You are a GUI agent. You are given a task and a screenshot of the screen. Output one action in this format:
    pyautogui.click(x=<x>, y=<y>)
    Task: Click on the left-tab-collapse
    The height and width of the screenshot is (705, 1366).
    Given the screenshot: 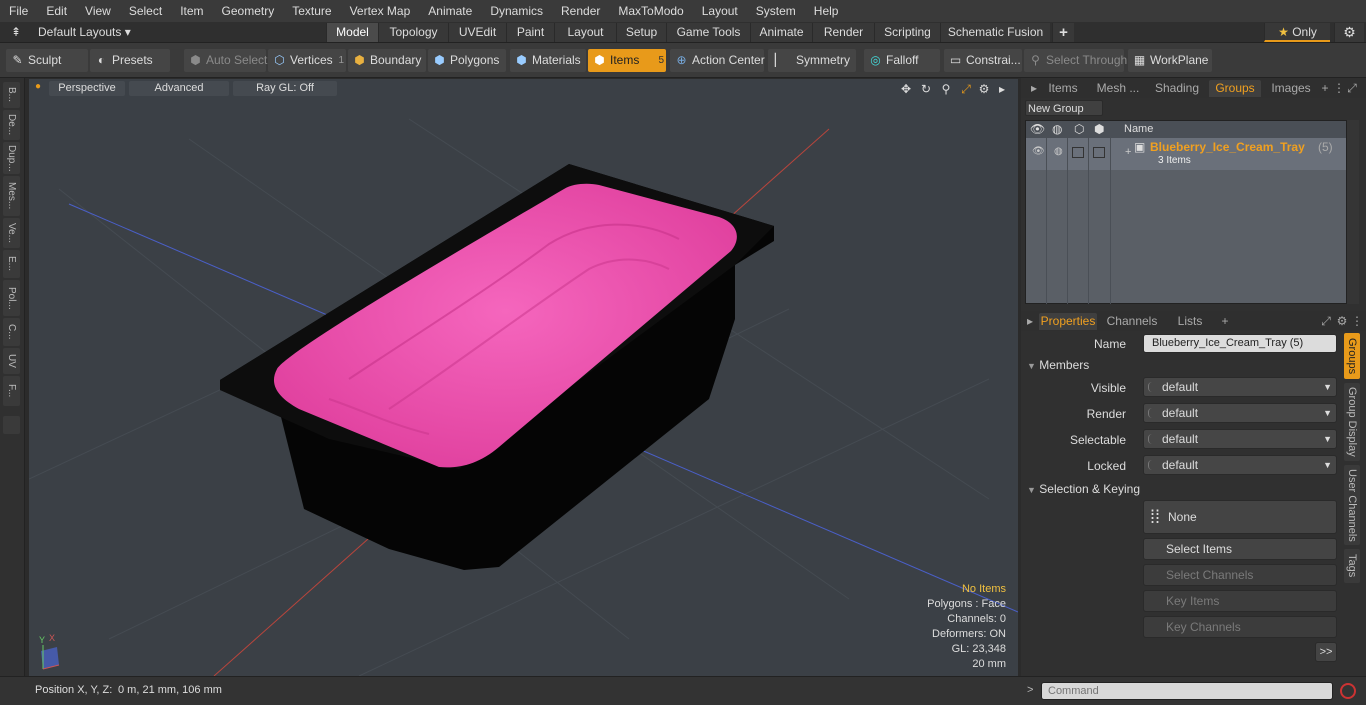 What is the action you would take?
    pyautogui.click(x=11, y=425)
    